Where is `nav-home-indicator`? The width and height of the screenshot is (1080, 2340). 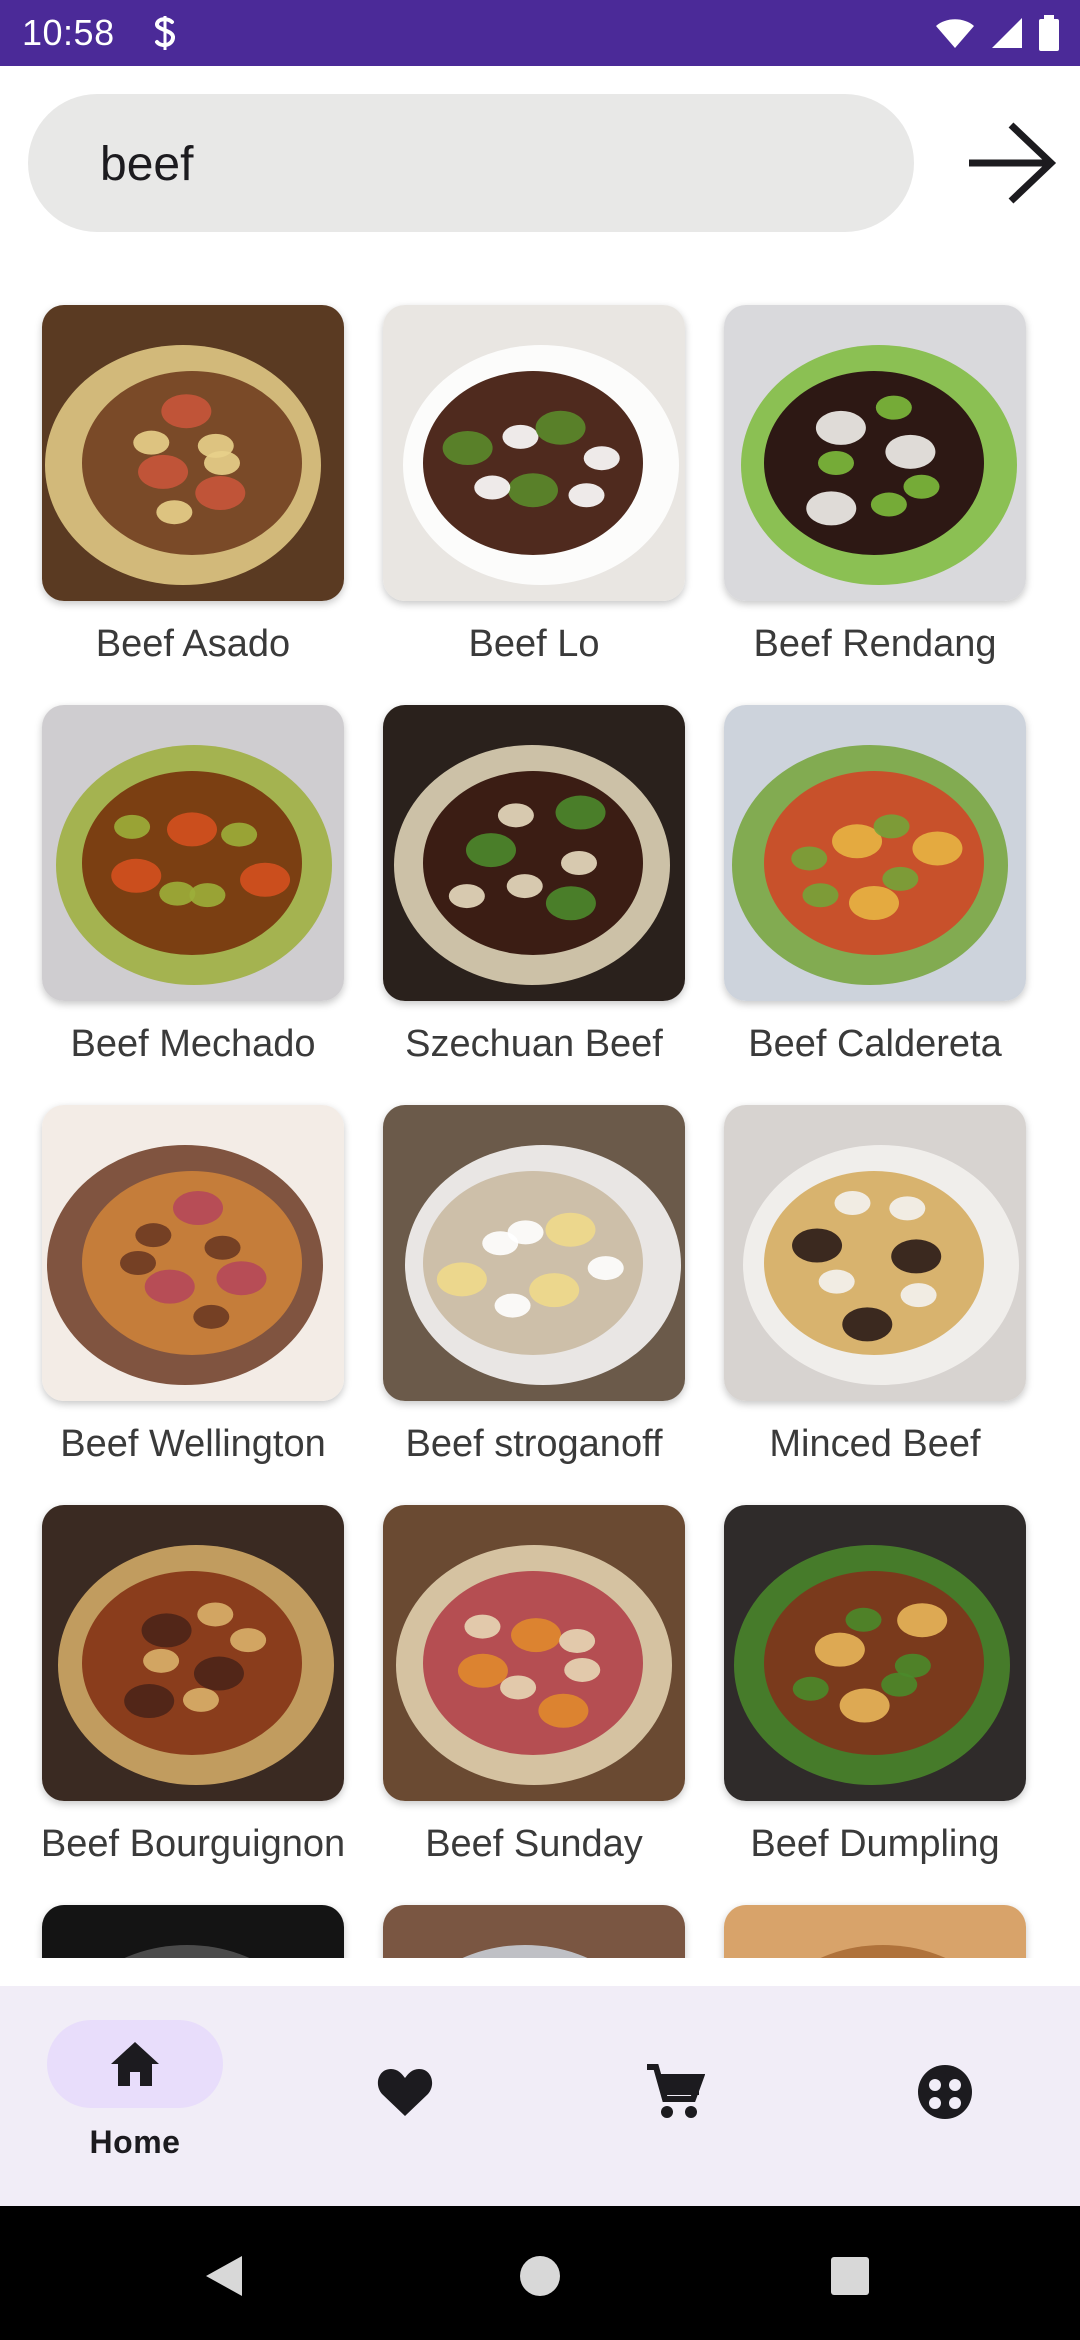 nav-home-indicator is located at coordinates (135, 2064).